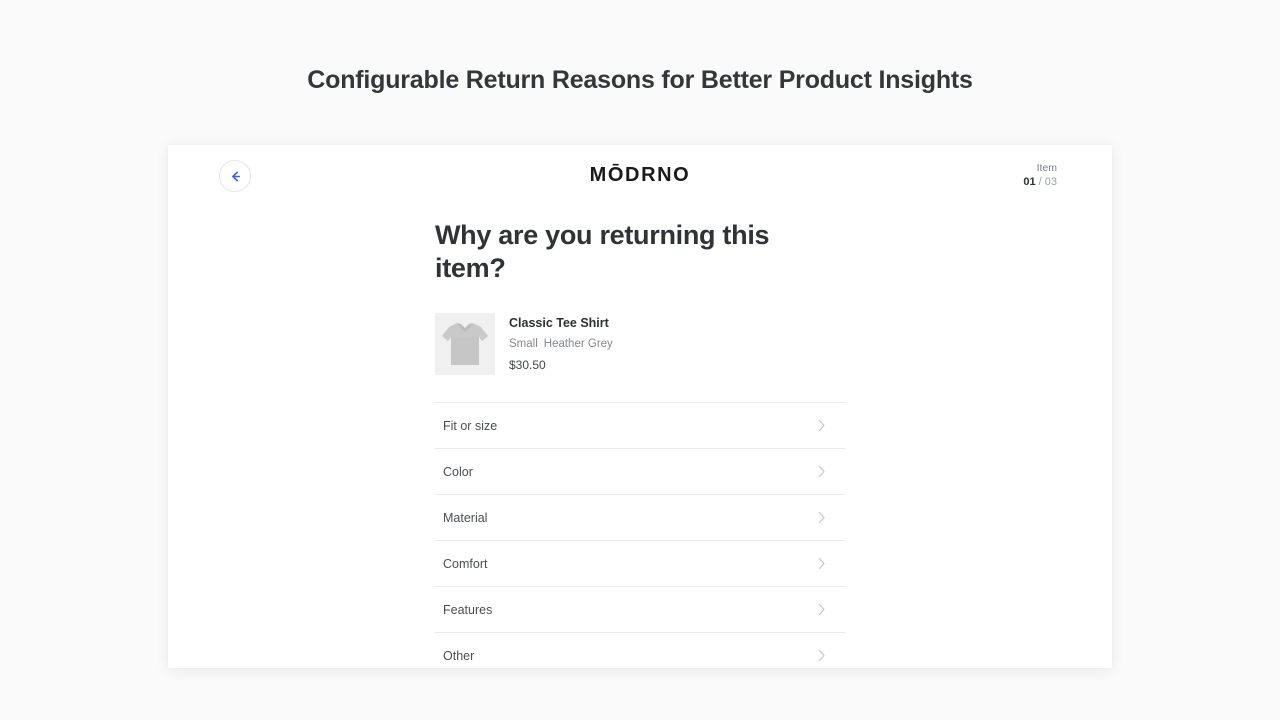  Describe the element at coordinates (465, 344) in the screenshot. I see `tee-shirt-image` at that location.